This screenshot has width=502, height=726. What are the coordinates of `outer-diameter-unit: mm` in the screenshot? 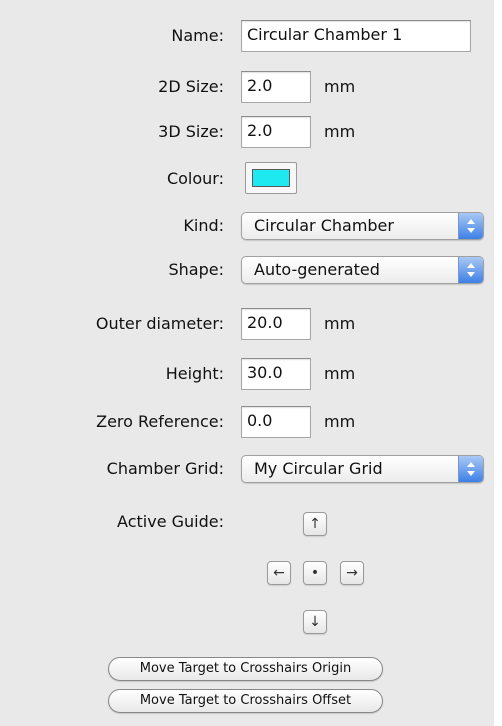 It's located at (340, 323).